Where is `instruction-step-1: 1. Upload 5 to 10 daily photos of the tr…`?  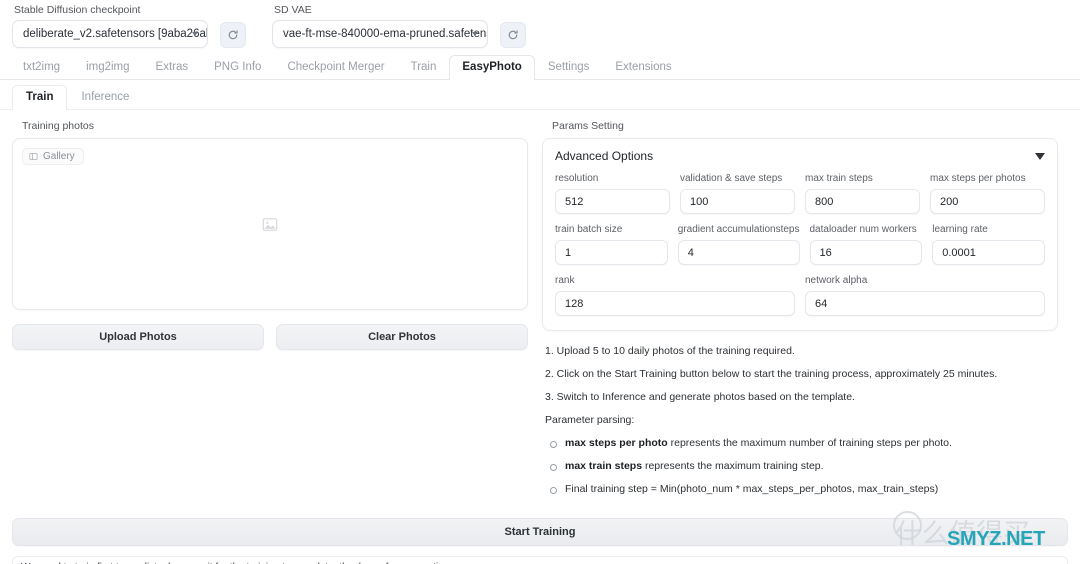
instruction-step-1: 1. Upload 5 to 10 daily photos of the tr… is located at coordinates (670, 351).